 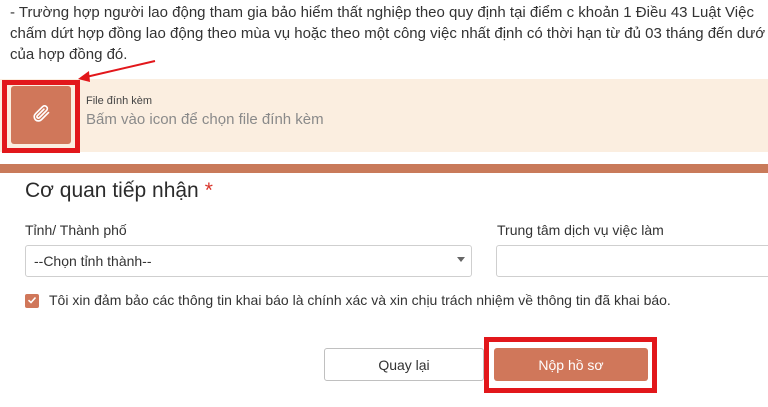 What do you see at coordinates (571, 364) in the screenshot?
I see `submit-button: Nộp hồ sơ` at bounding box center [571, 364].